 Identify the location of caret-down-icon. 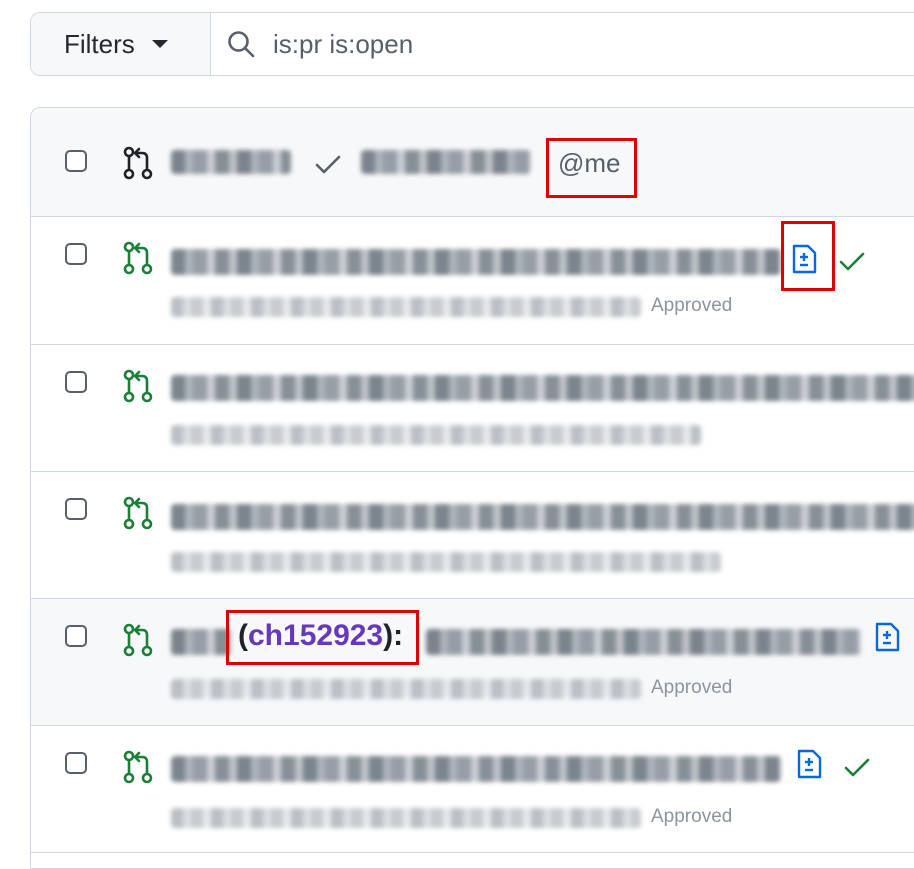
(159, 44).